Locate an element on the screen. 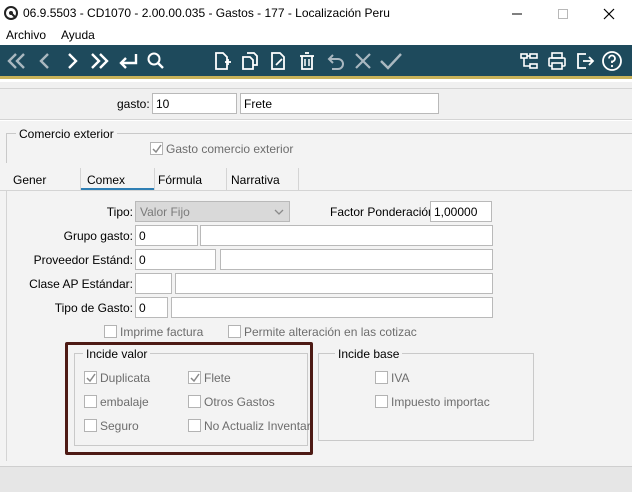 The image size is (632, 492). clase-ap-field is located at coordinates (153, 283).